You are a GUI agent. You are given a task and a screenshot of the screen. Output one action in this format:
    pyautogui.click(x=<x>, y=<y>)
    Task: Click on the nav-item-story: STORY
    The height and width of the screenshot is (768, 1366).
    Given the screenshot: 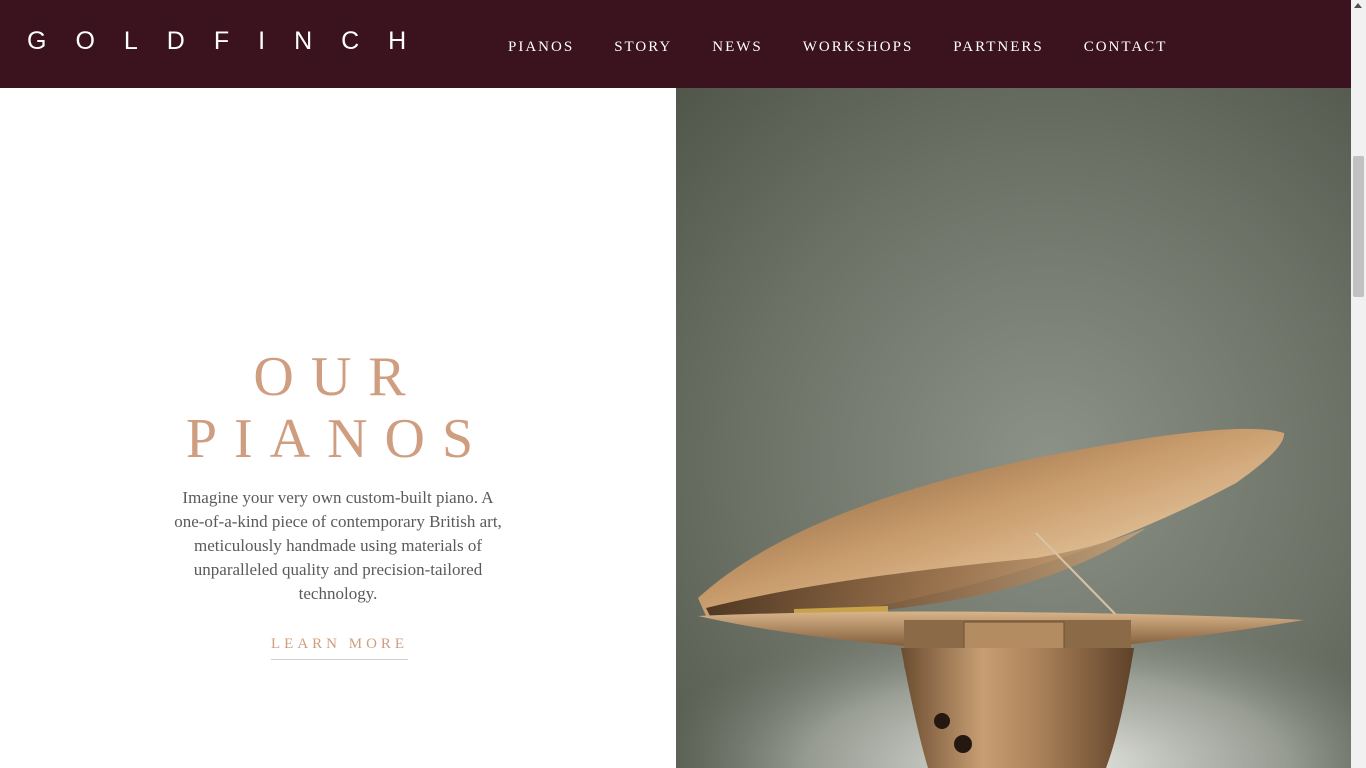 What is the action you would take?
    pyautogui.click(x=643, y=47)
    